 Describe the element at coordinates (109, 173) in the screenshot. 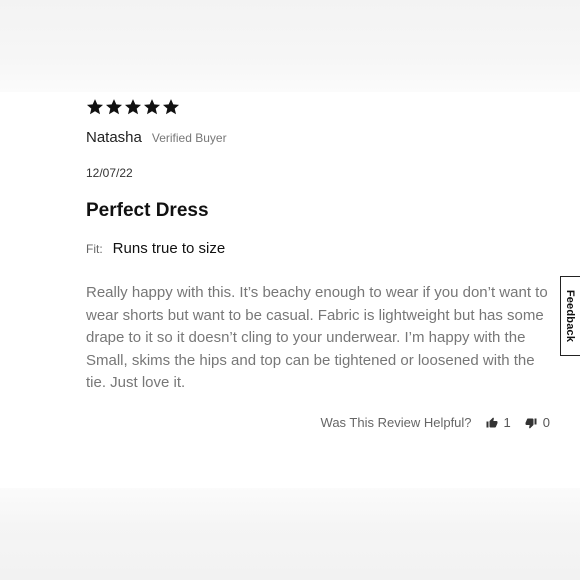

I see `review-date: 12/07/22` at that location.